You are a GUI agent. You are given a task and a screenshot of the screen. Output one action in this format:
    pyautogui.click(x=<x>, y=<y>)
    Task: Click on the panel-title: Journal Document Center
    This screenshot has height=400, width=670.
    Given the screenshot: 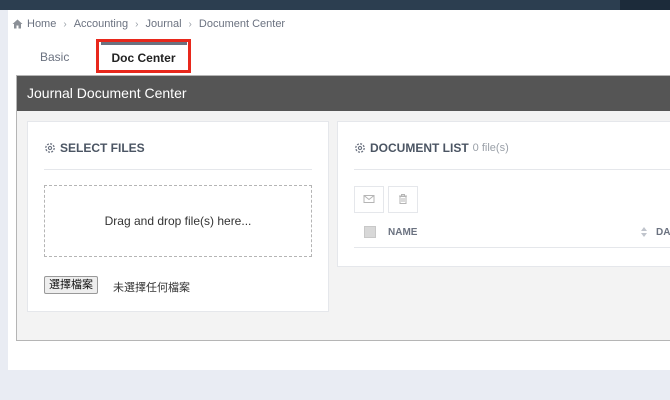 What is the action you would take?
    pyautogui.click(x=107, y=93)
    